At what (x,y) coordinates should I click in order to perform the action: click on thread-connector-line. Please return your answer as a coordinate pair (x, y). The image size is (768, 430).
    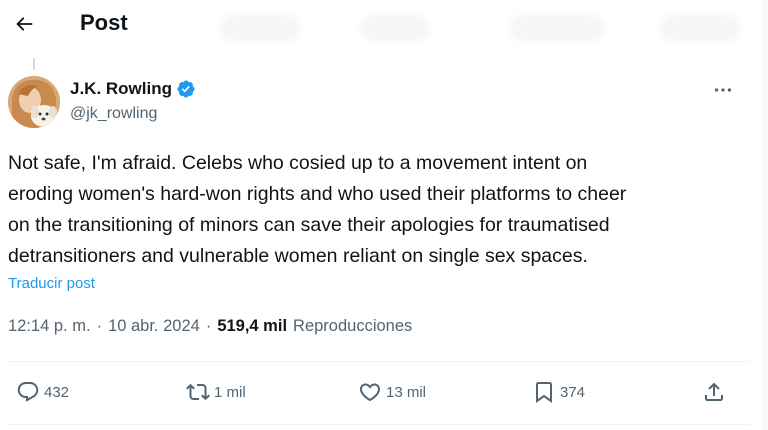
    Looking at the image, I should click on (34, 64).